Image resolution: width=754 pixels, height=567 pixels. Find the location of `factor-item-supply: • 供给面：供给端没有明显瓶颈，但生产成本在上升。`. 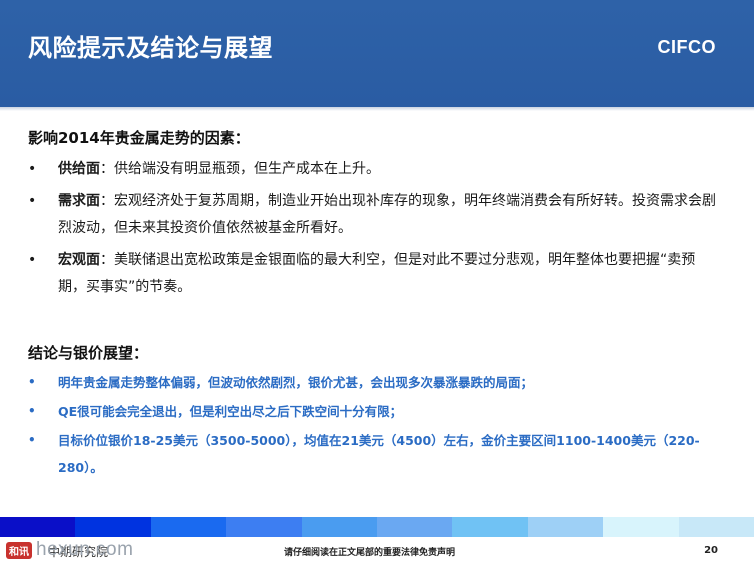

factor-item-supply: • 供给面：供给端没有明显瓶颈，但生产成本在上升。 is located at coordinates (373, 169).